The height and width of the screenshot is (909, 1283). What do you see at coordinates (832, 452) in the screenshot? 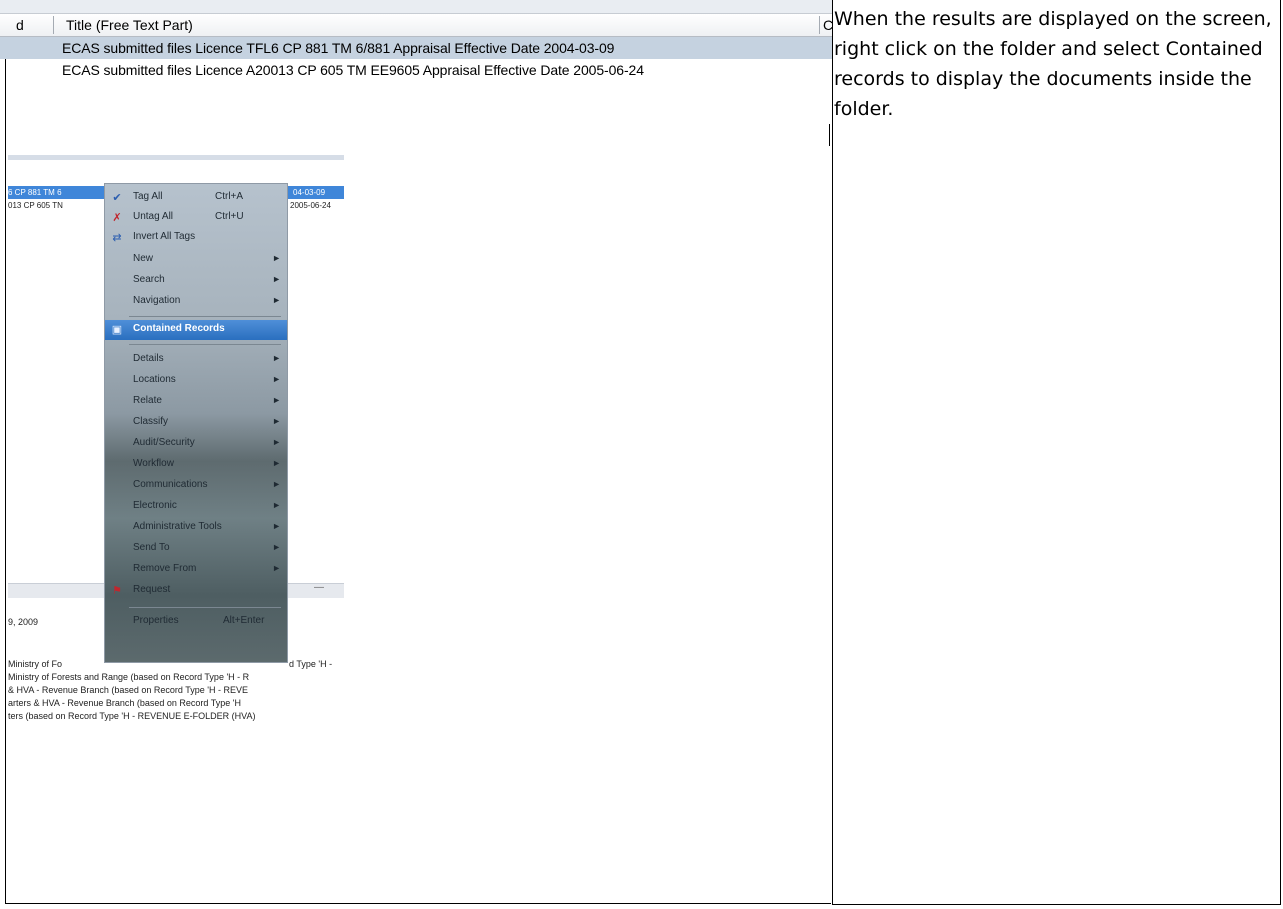
I see `table-divider` at bounding box center [832, 452].